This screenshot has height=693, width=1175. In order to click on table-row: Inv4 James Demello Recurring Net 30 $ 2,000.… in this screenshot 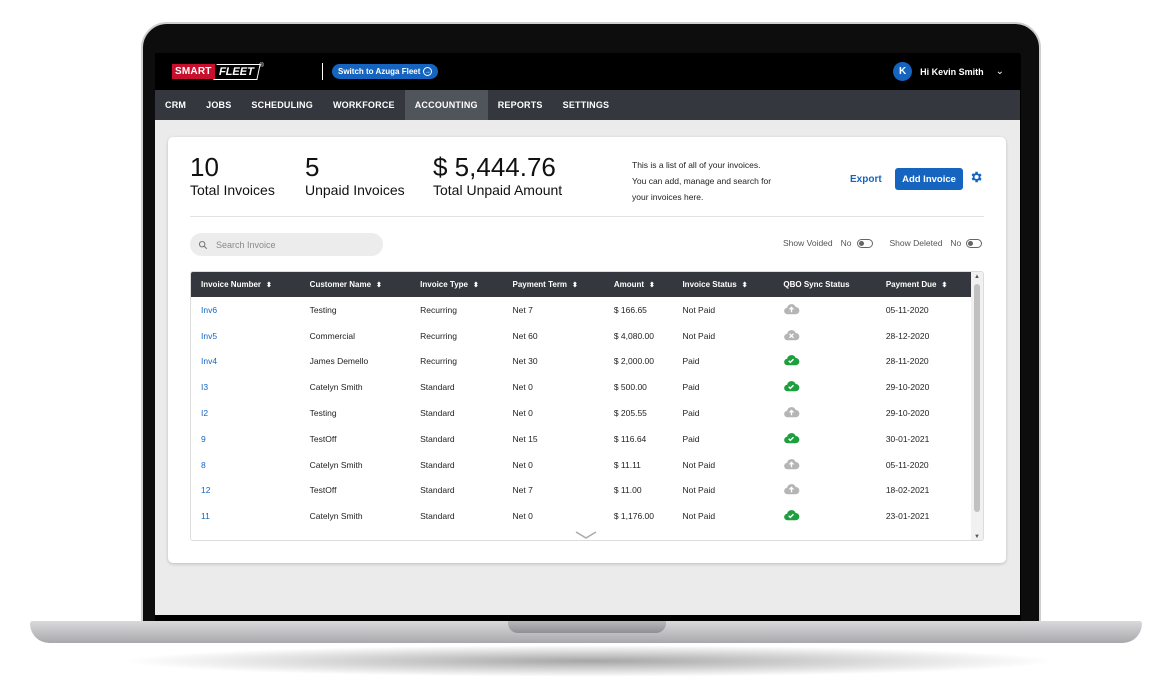, I will do `click(581, 362)`.